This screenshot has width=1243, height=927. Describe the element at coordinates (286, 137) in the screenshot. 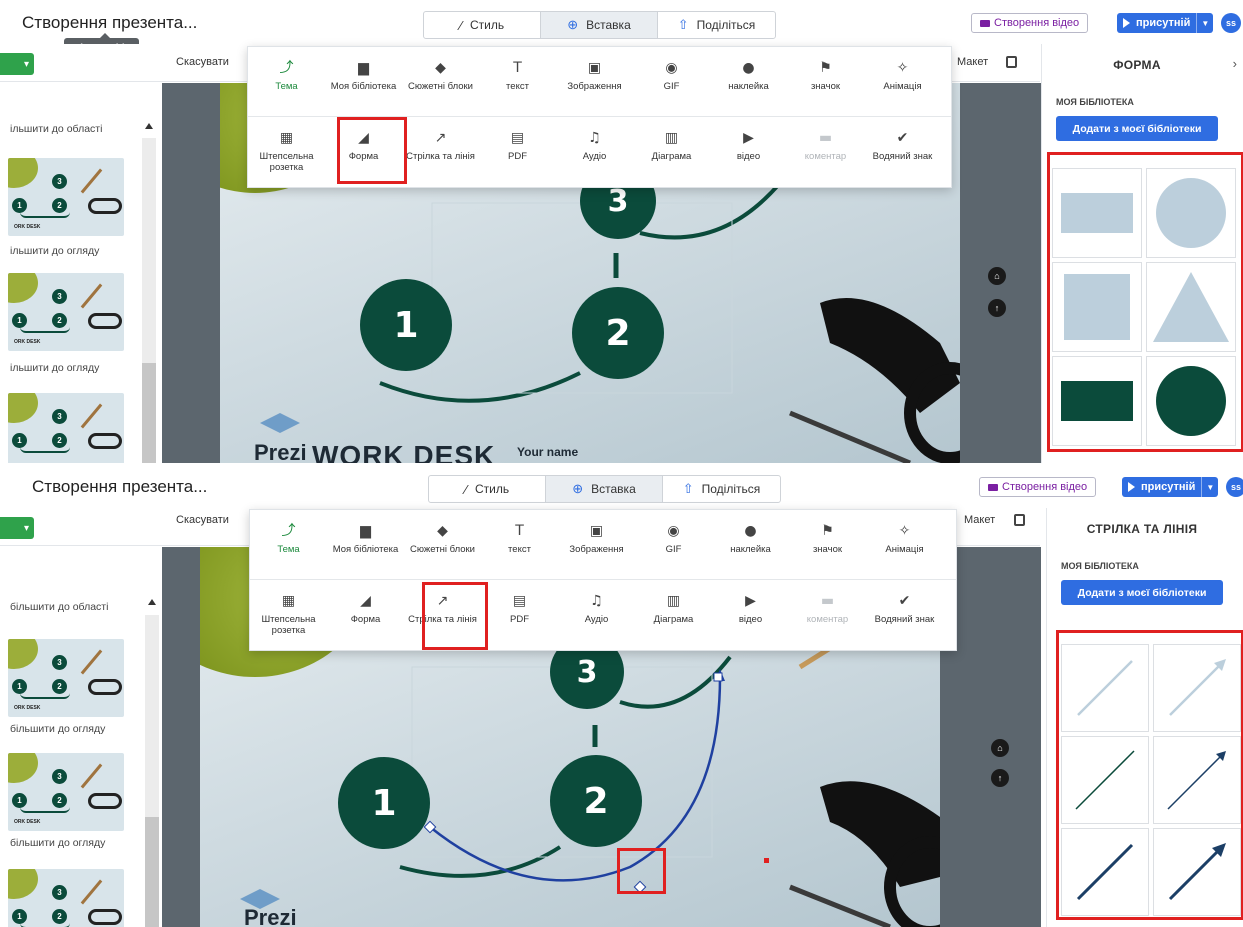

I see `plugin-icon: ▦` at that location.